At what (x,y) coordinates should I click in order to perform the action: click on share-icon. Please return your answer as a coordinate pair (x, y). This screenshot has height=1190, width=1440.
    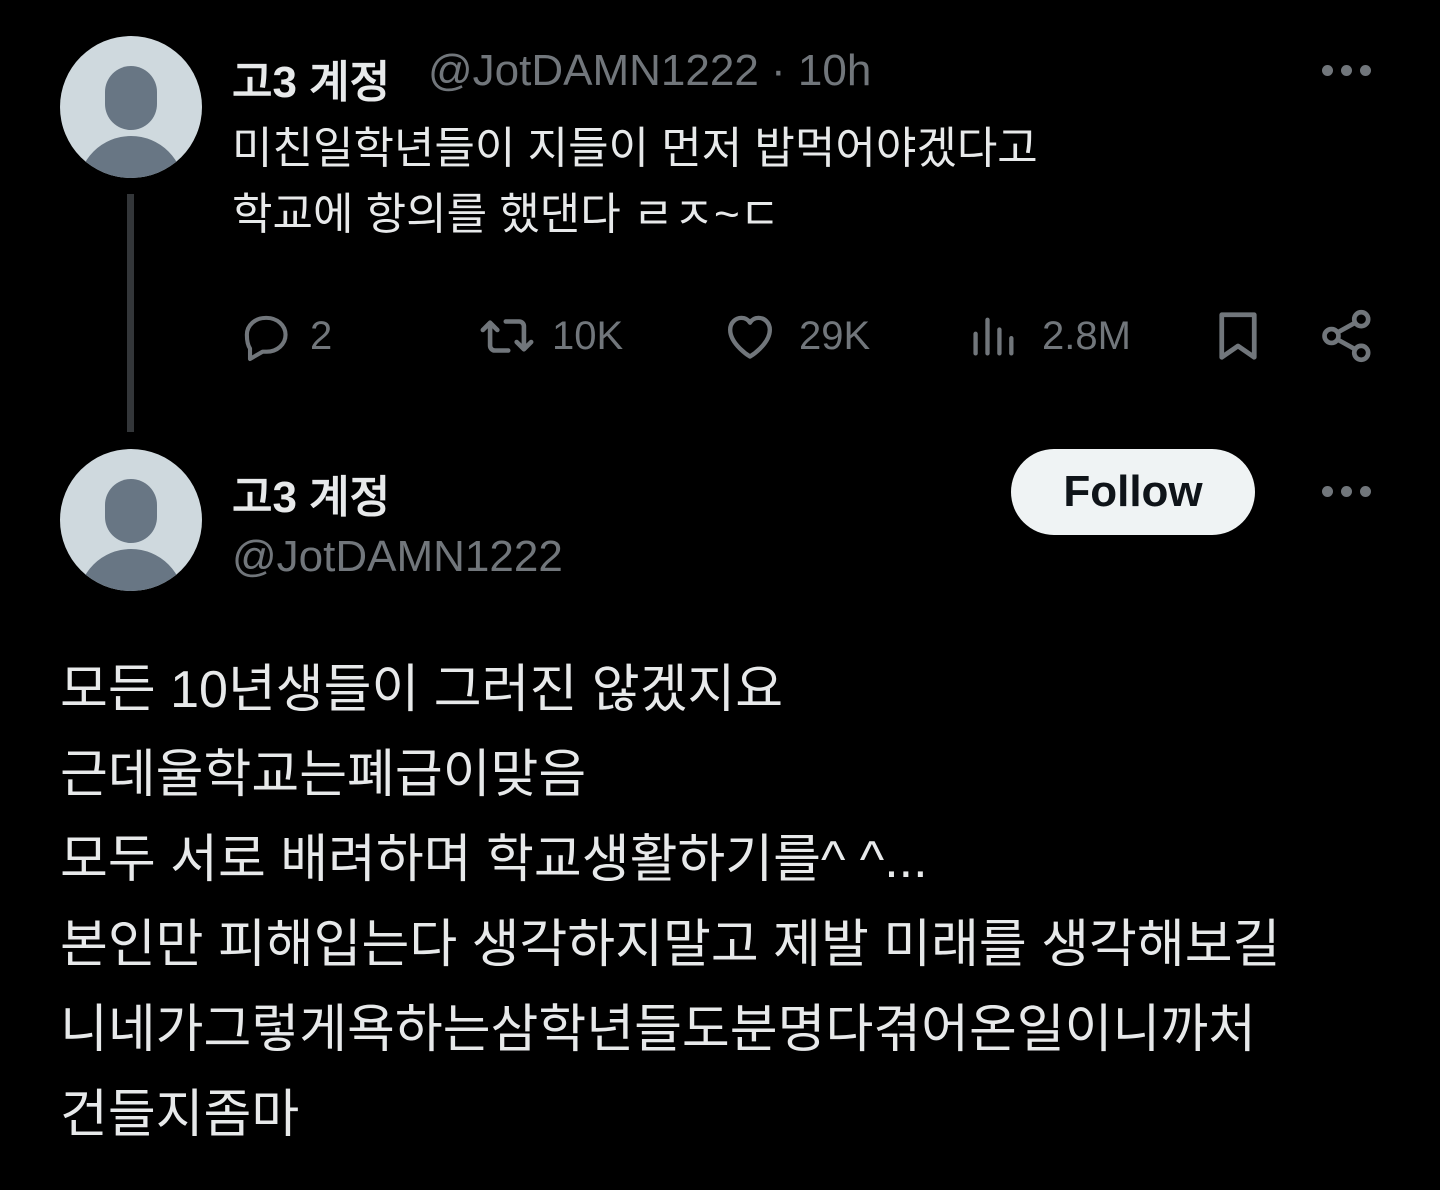
    Looking at the image, I should click on (1347, 336).